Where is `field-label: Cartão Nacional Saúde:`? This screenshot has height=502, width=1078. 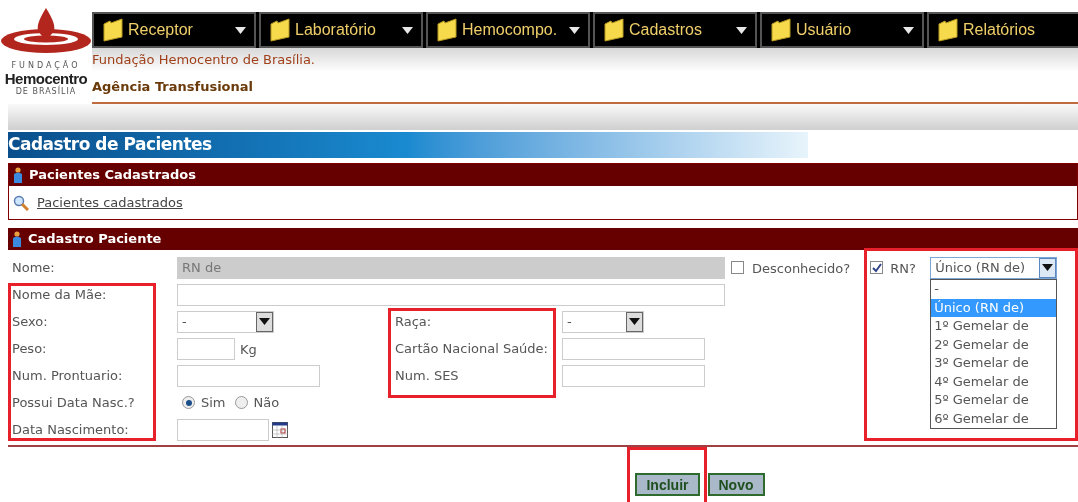 field-label: Cartão Nacional Saúde: is located at coordinates (472, 348).